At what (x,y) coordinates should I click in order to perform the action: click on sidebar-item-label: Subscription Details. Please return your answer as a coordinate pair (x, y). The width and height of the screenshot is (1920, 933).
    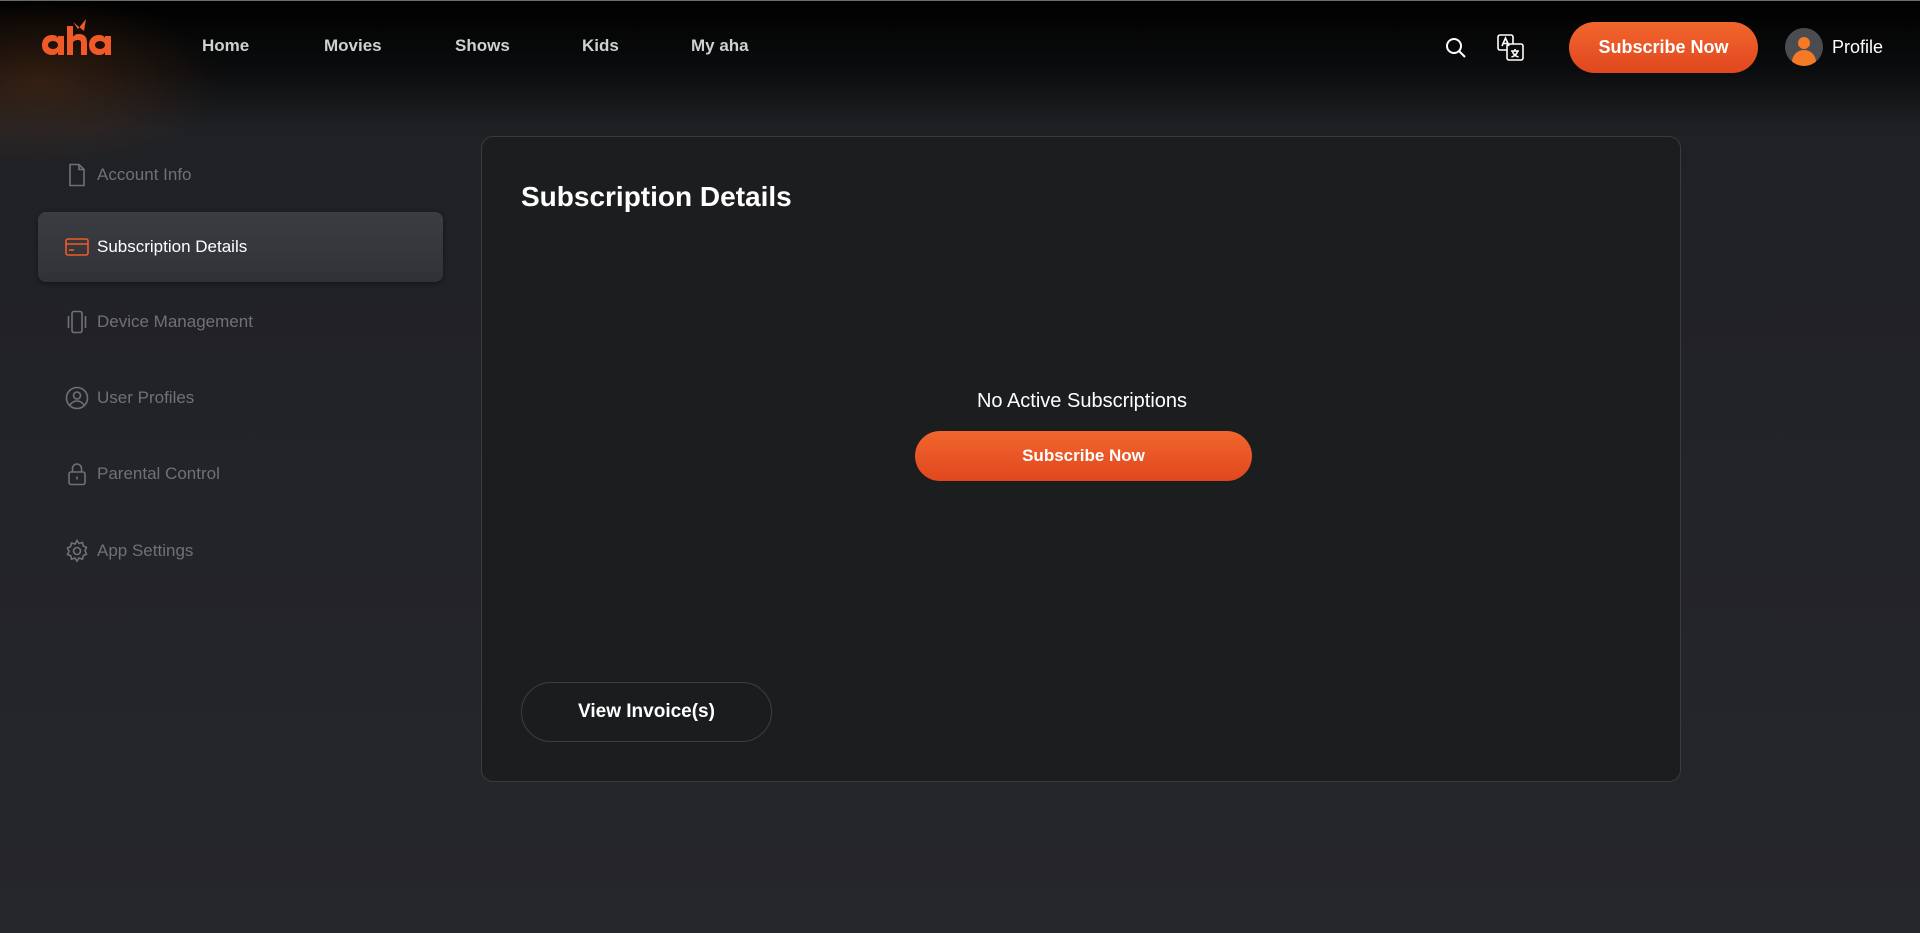
    Looking at the image, I should click on (172, 246).